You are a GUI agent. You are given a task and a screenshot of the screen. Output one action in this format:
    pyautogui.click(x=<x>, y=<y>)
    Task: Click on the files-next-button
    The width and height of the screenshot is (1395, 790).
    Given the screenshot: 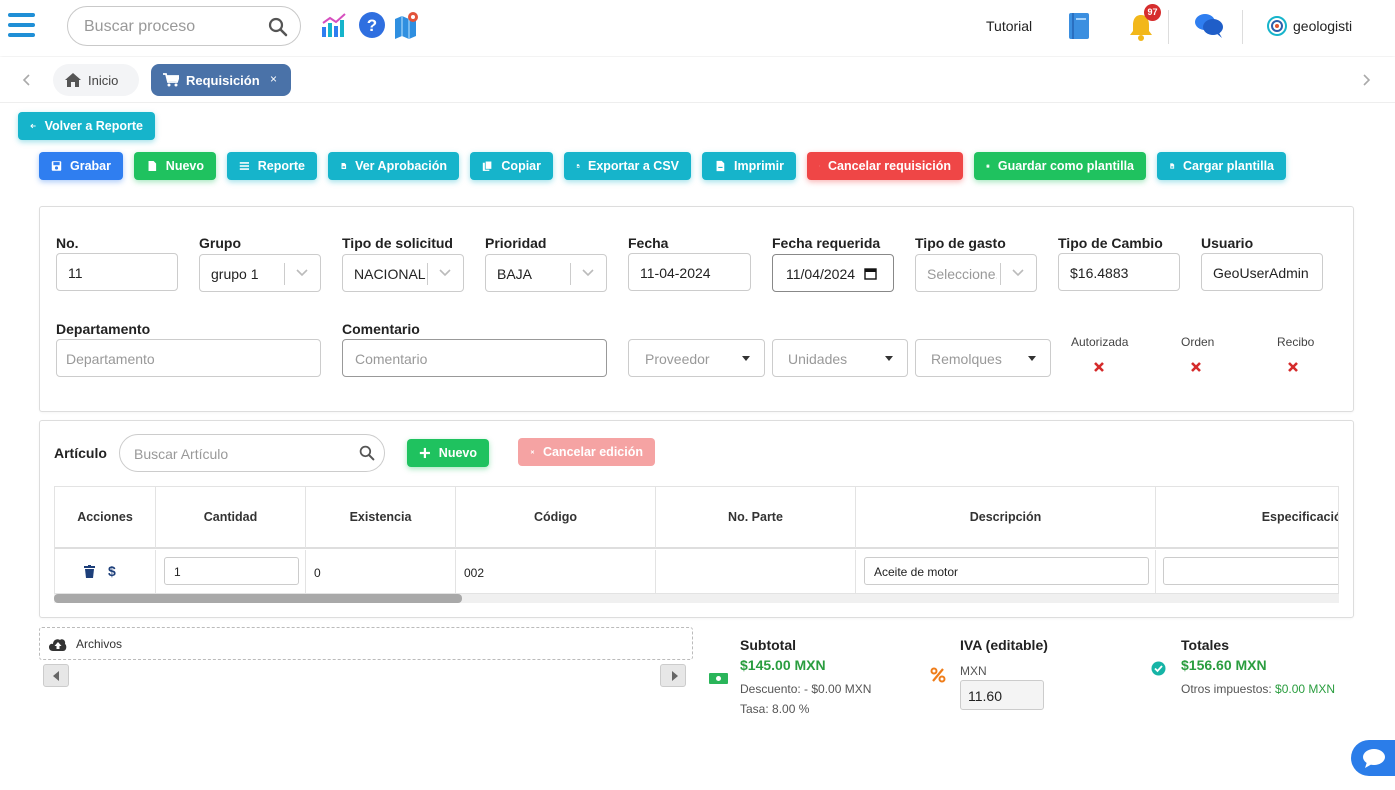 What is the action you would take?
    pyautogui.click(x=673, y=675)
    